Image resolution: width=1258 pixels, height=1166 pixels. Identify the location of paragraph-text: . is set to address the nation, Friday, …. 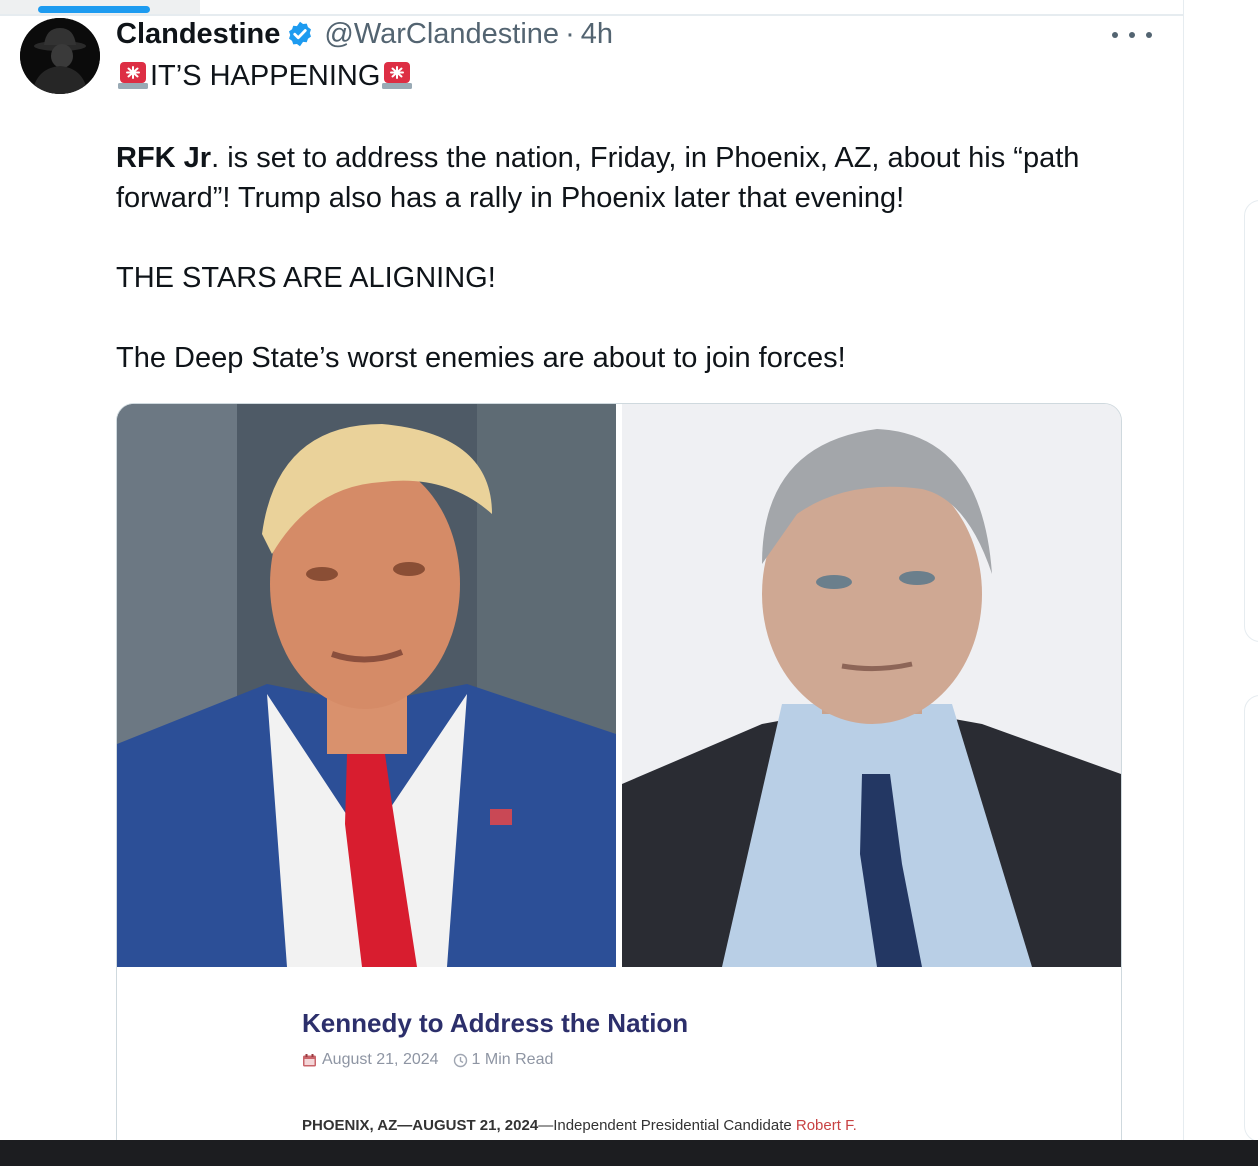
(645, 158).